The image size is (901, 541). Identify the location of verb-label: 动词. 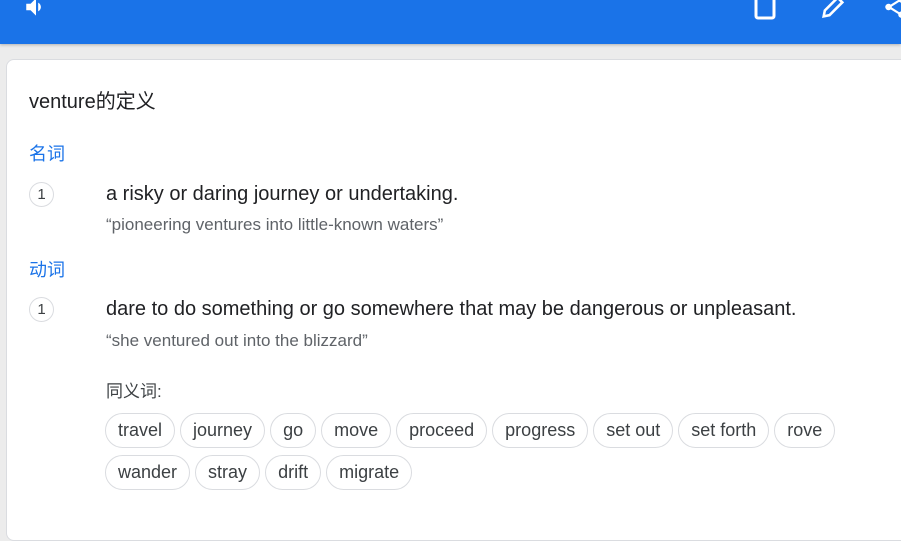
(47, 270).